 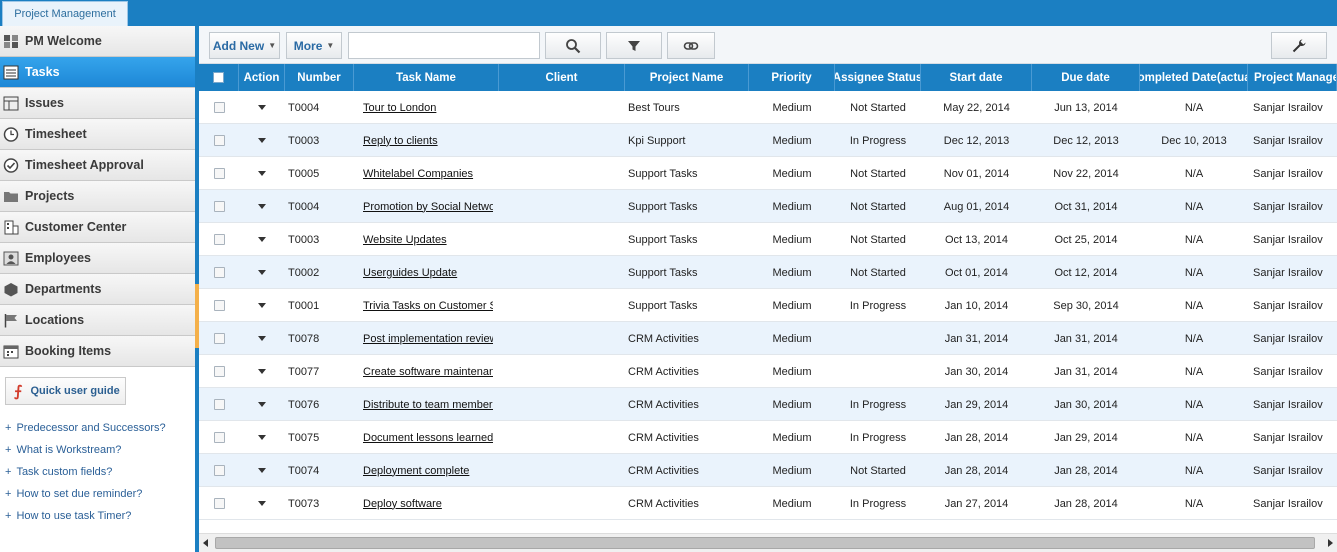 What do you see at coordinates (976, 77) in the screenshot?
I see `column-header: Start date` at bounding box center [976, 77].